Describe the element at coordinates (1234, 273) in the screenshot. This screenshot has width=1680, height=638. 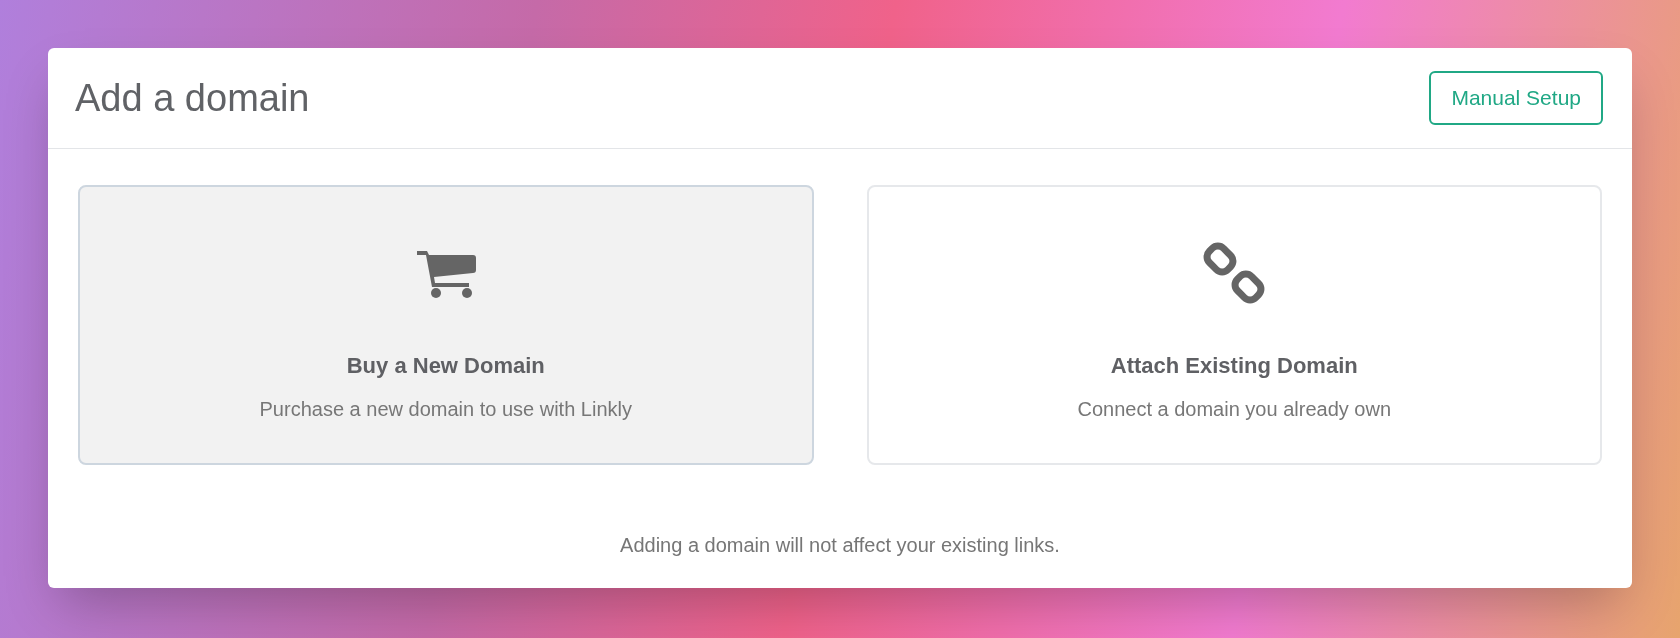
I see `chain-link-icon` at that location.